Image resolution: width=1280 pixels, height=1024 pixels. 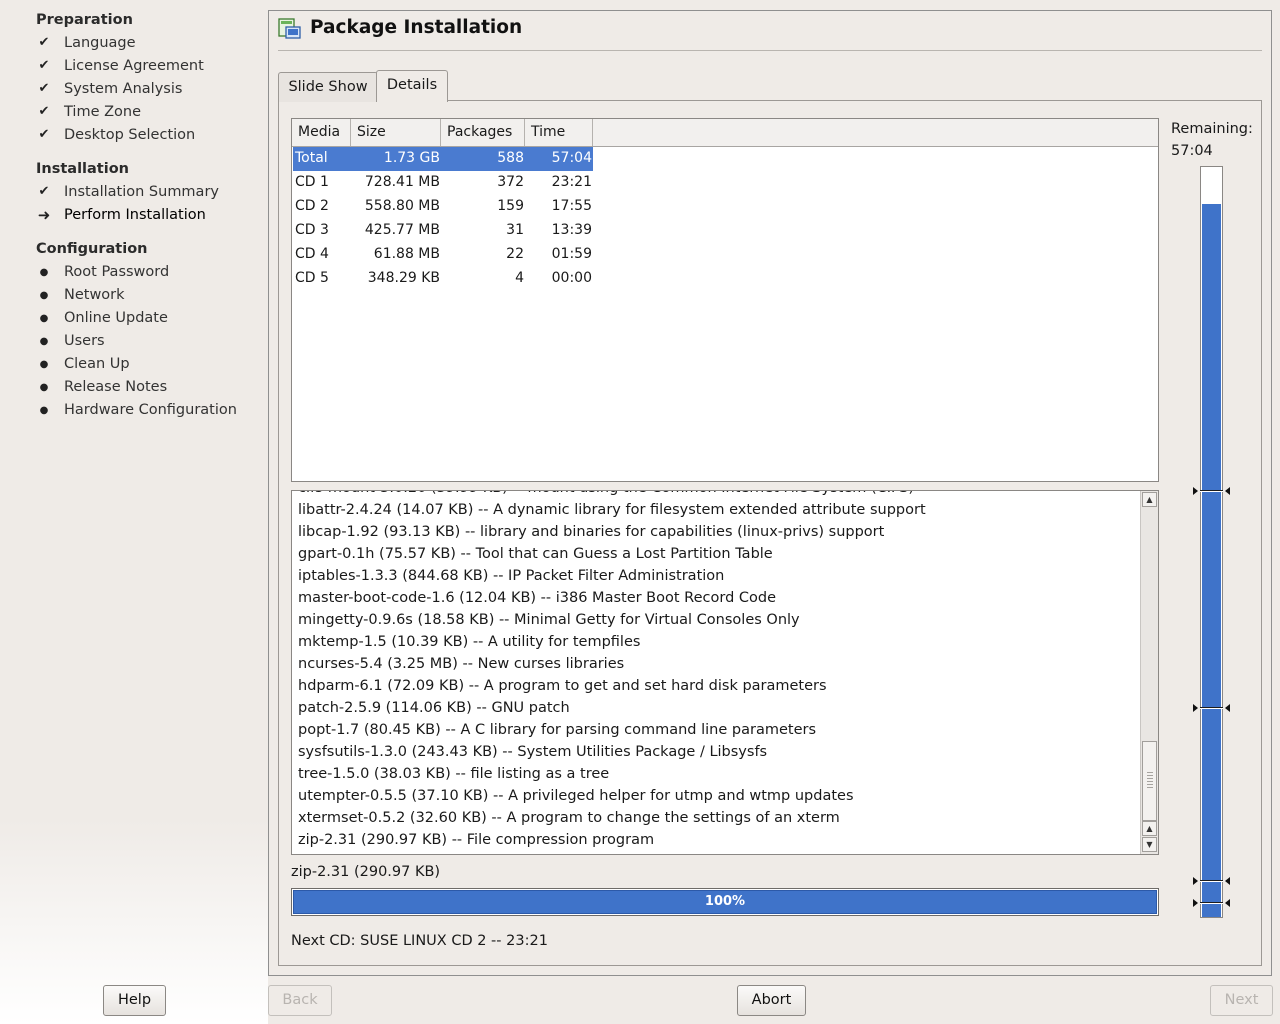 I want to click on sidebar-step: ● Release Notes, so click(x=148, y=389).